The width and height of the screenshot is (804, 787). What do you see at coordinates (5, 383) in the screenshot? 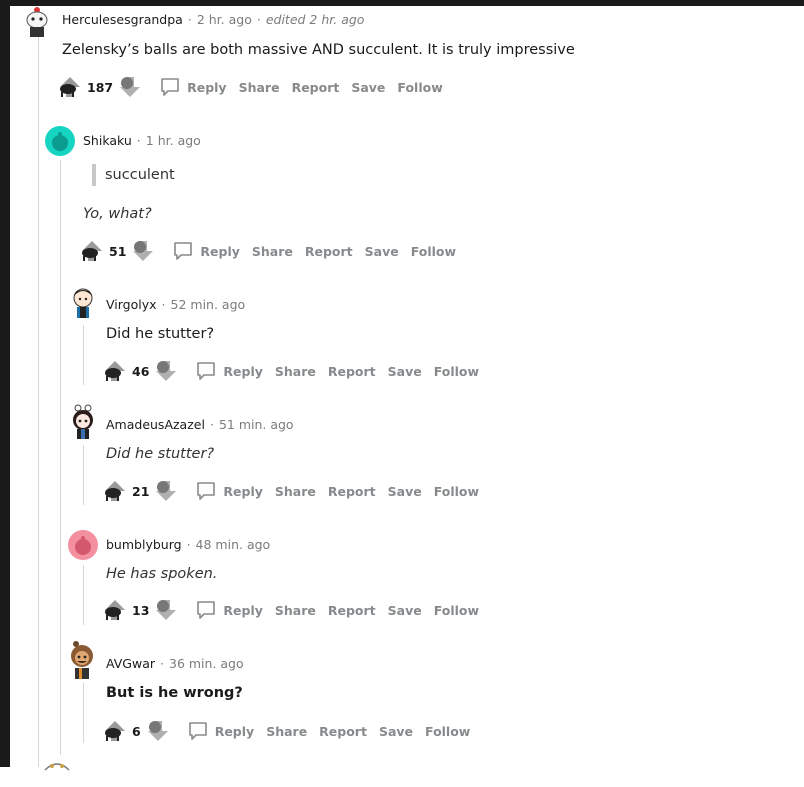
I see `window-left-bar` at bounding box center [5, 383].